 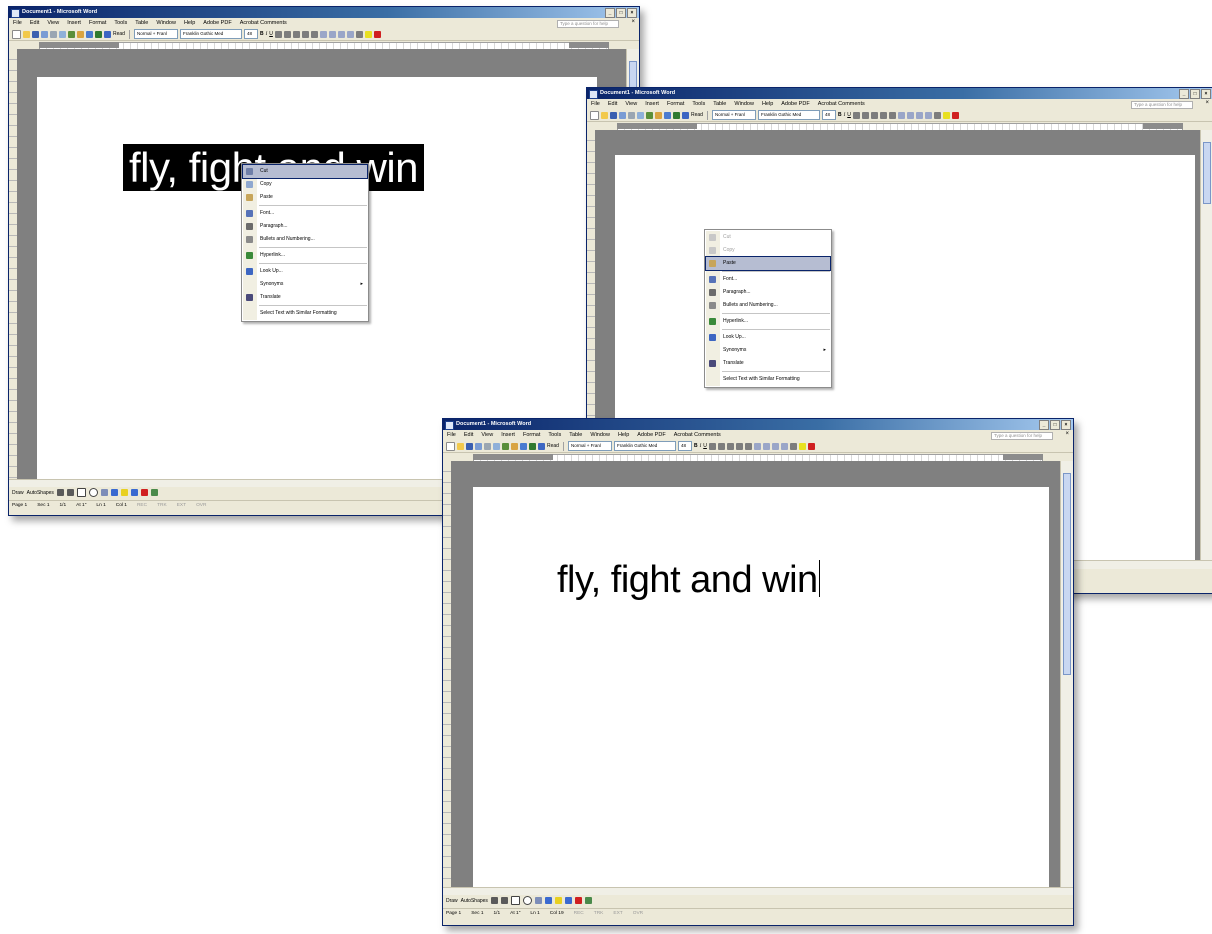 What do you see at coordinates (599, 913) in the screenshot?
I see `status-trk: TRK` at bounding box center [599, 913].